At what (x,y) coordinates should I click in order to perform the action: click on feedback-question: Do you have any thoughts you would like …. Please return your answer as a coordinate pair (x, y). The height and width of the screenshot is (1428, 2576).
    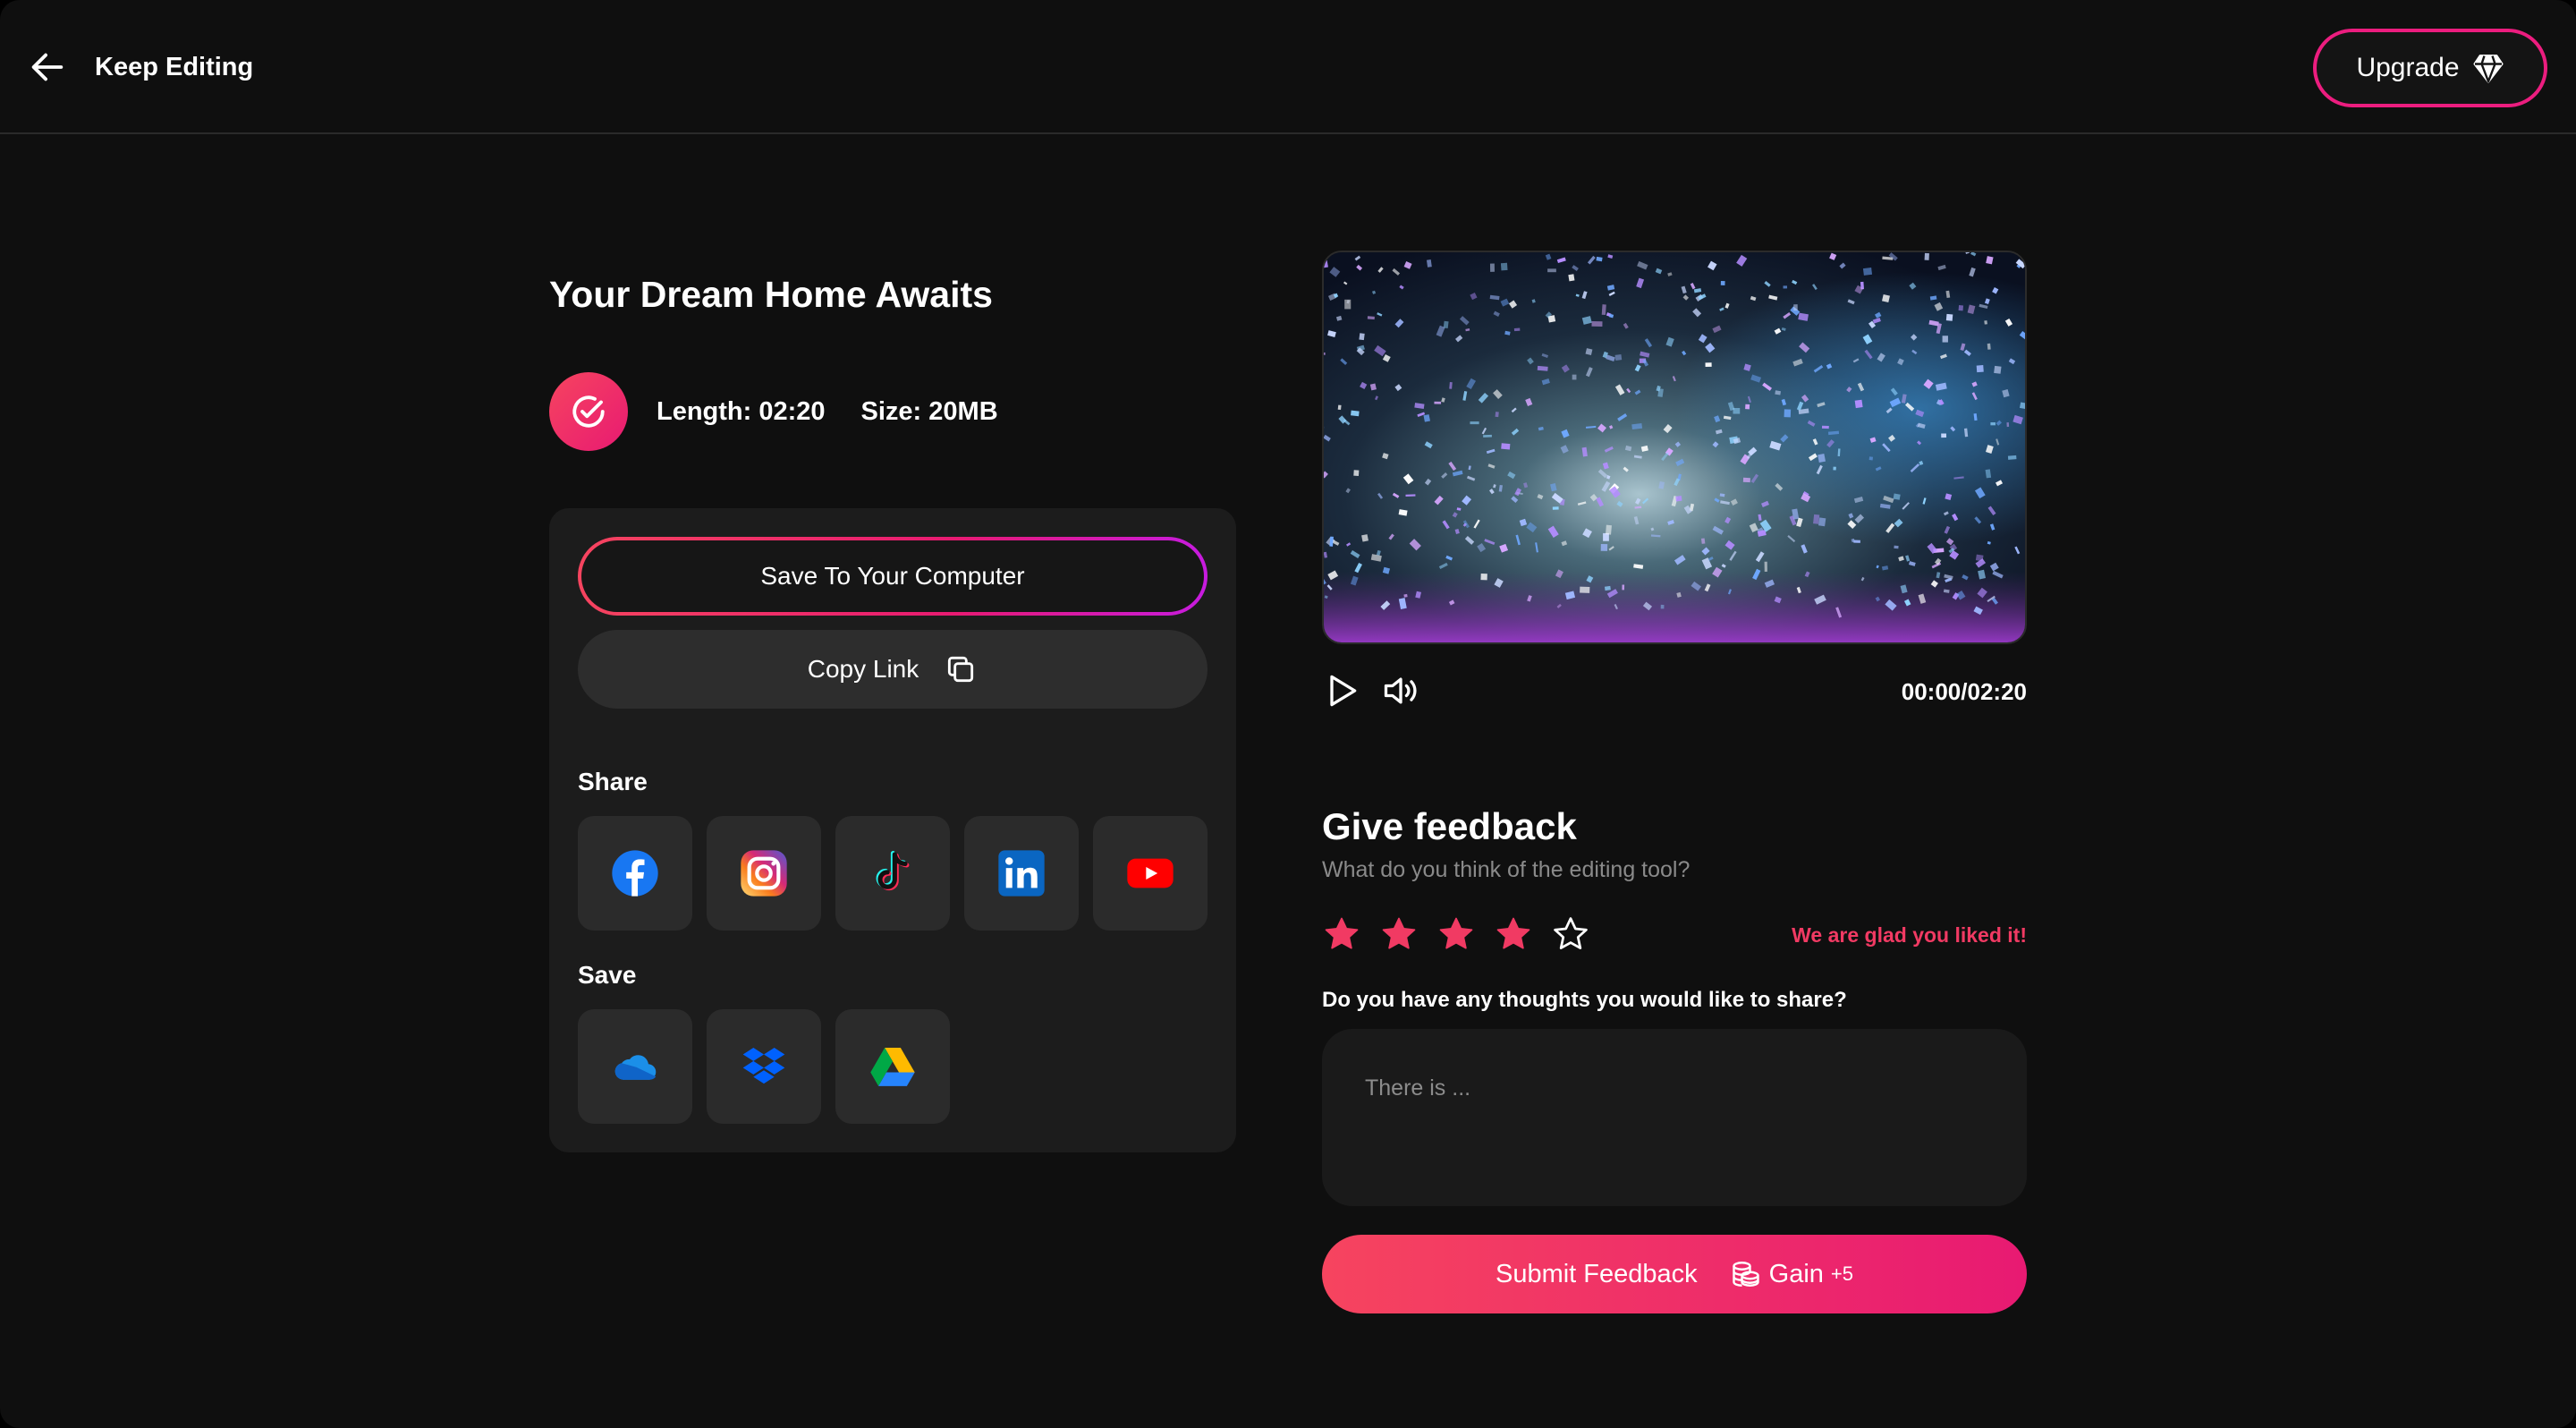
    Looking at the image, I should click on (1584, 1000).